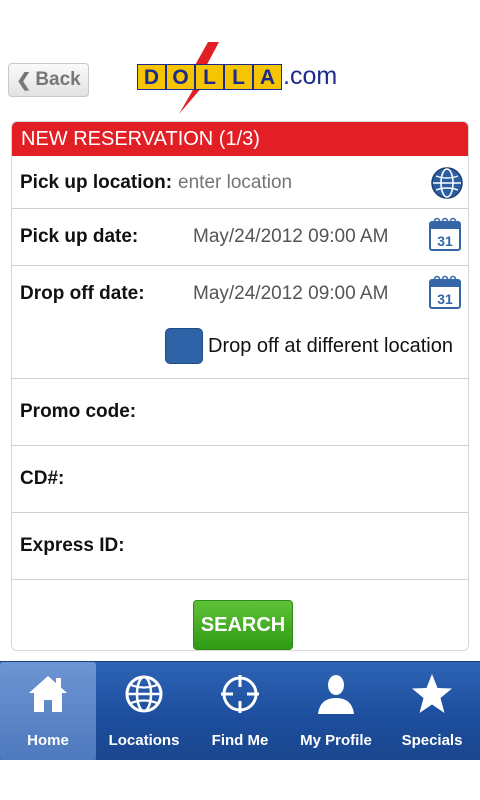 This screenshot has height=800, width=480. I want to click on pickup-location-row: Pick up location:, so click(240, 183).